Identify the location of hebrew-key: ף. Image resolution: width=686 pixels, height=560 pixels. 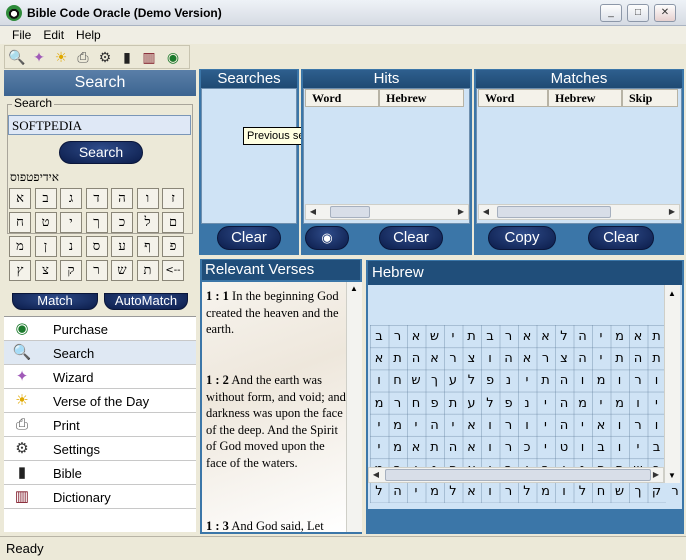
(147, 246).